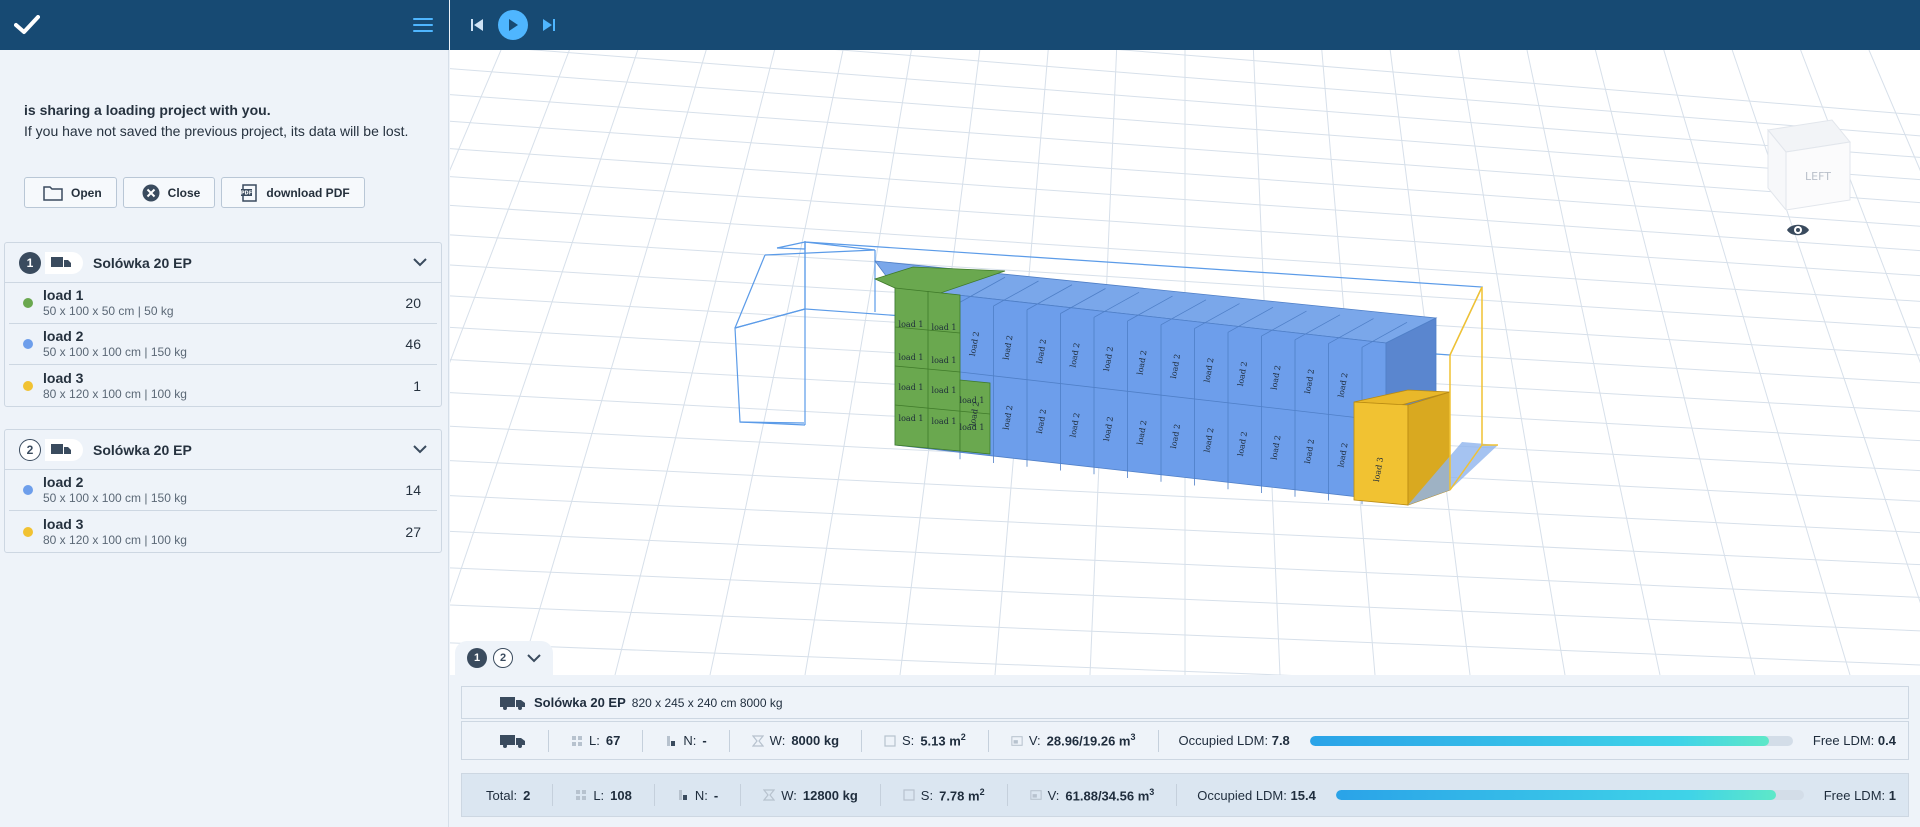  Describe the element at coordinates (1892, 795) in the screenshot. I see `free-ldm-value: 1` at that location.